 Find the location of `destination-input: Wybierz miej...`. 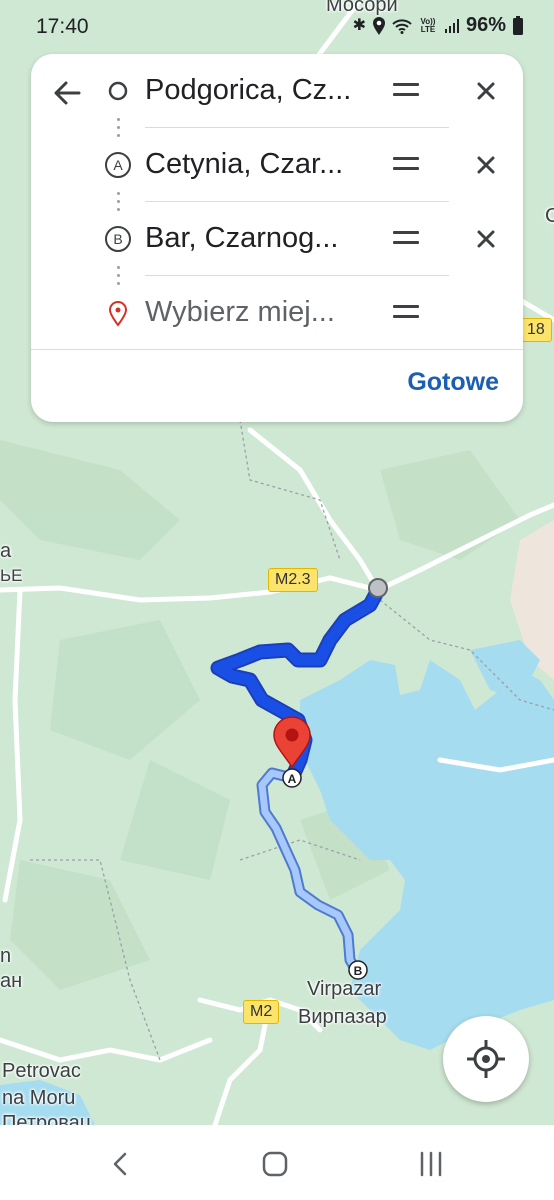

destination-input: Wybierz miej... is located at coordinates (240, 312).